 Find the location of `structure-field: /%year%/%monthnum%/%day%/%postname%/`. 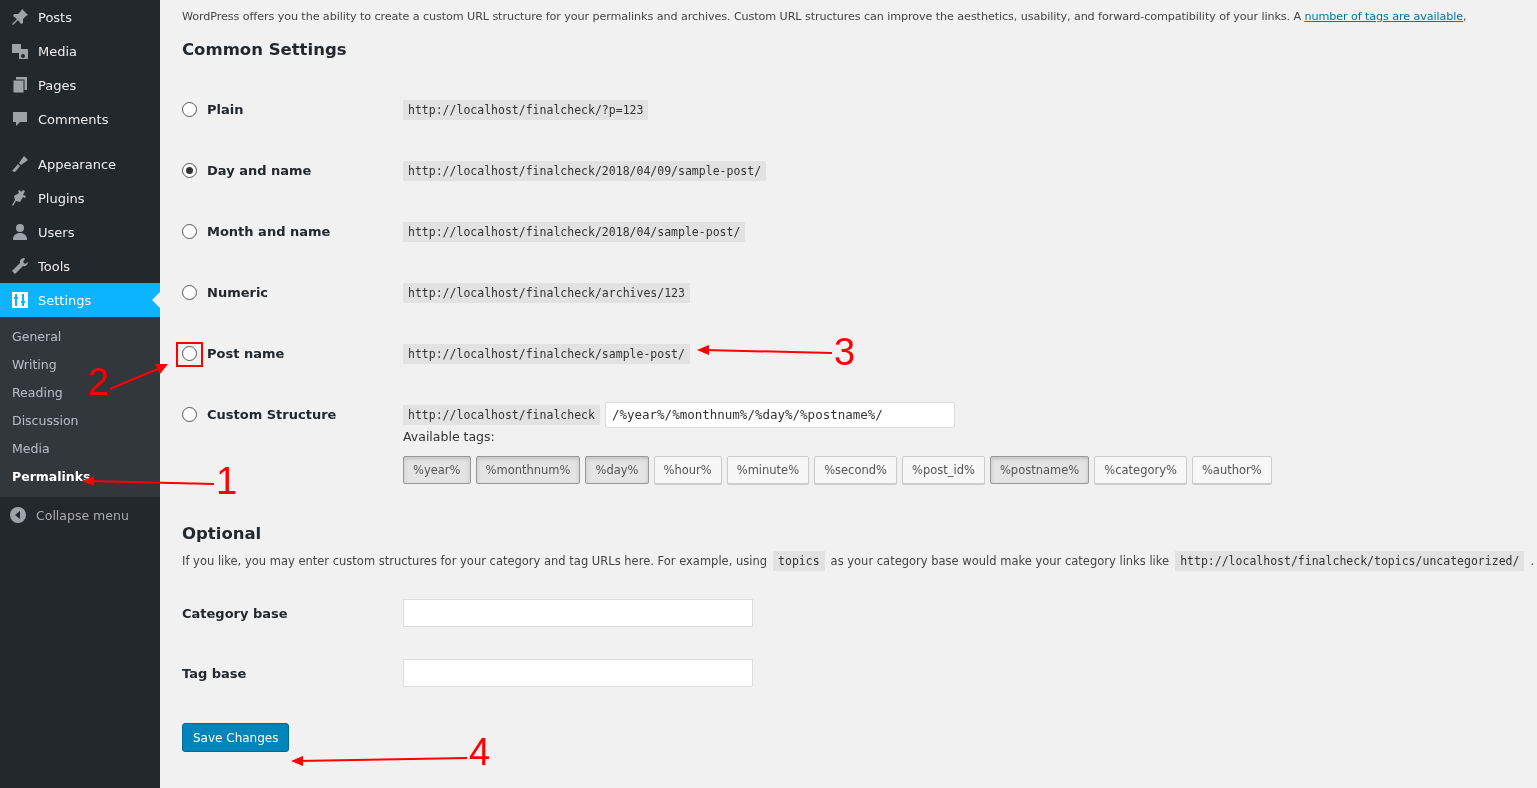

structure-field: /%year%/%monthnum%/%day%/%postname%/ is located at coordinates (779, 414).